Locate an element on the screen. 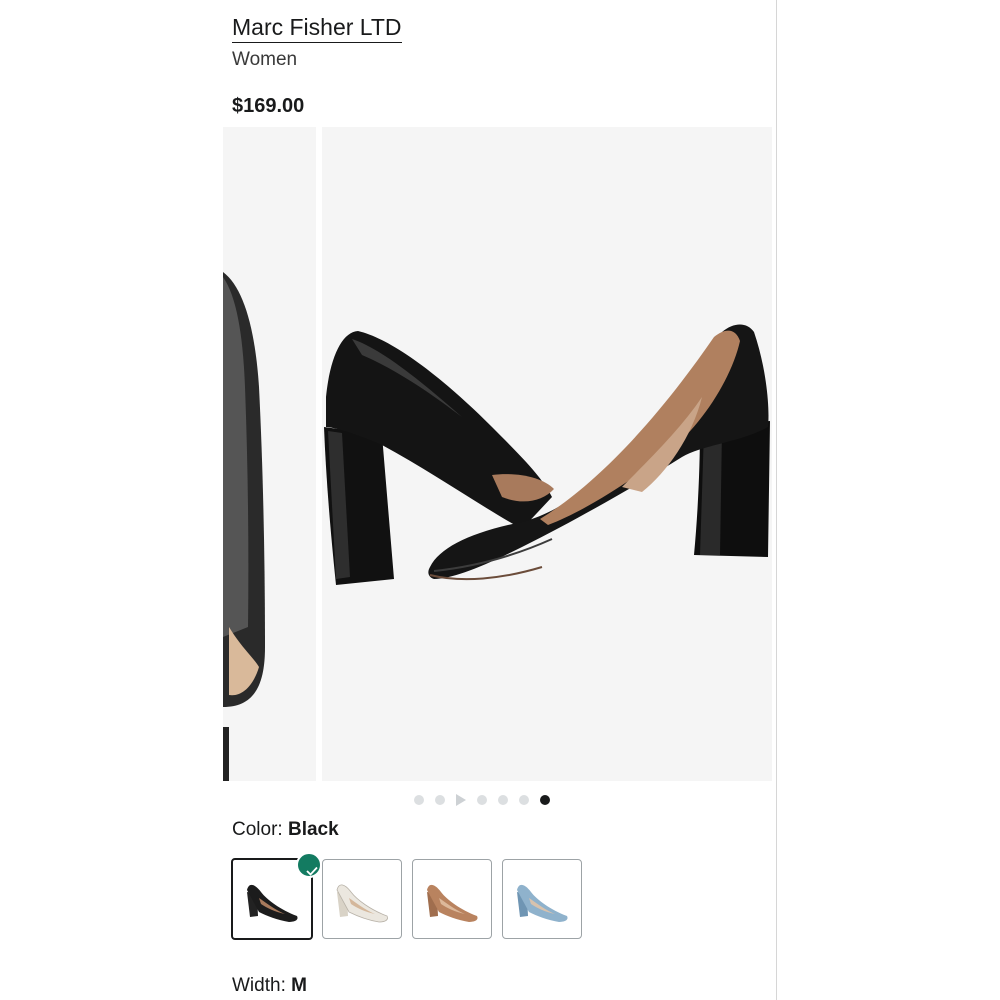 The height and width of the screenshot is (1000, 1000). black-pumps-image is located at coordinates (547, 454).